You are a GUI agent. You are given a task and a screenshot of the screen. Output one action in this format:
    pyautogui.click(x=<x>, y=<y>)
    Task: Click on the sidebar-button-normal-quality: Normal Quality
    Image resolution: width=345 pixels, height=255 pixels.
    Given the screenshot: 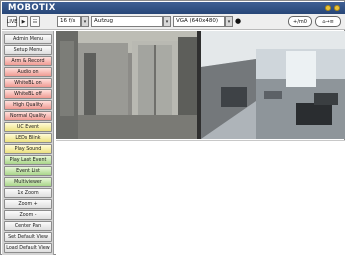 What is the action you would take?
    pyautogui.click(x=28, y=116)
    